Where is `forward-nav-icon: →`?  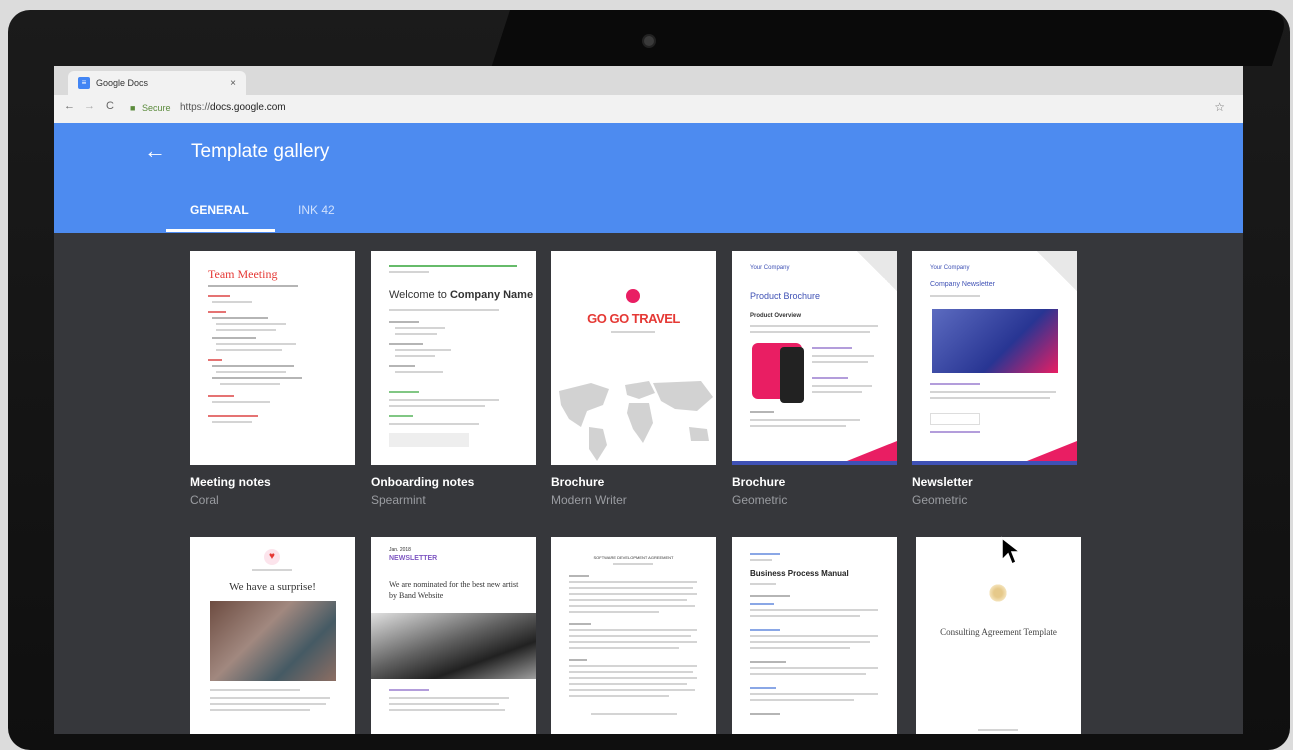
forward-nav-icon: → is located at coordinates (89, 106).